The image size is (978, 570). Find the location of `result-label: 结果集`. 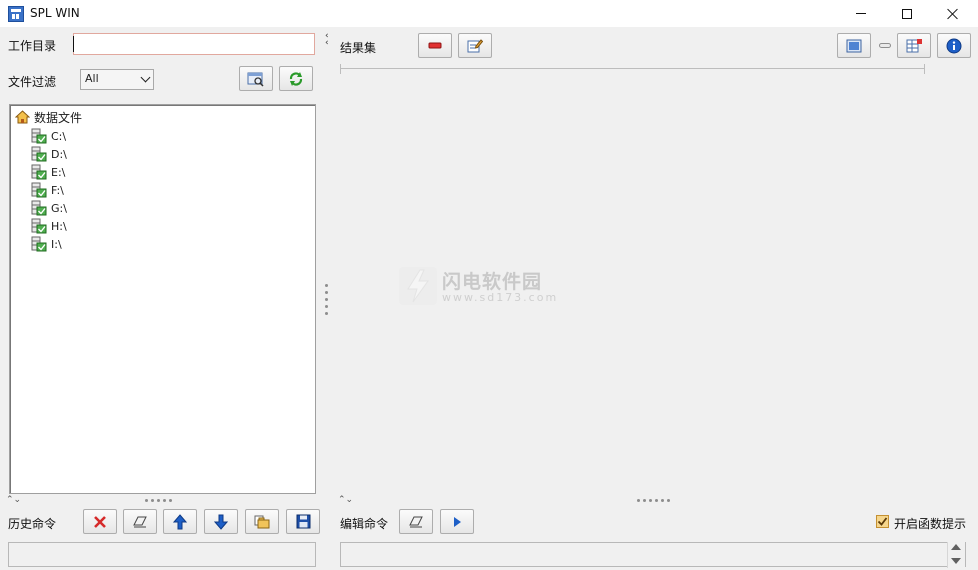

result-label: 结果集 is located at coordinates (358, 48).